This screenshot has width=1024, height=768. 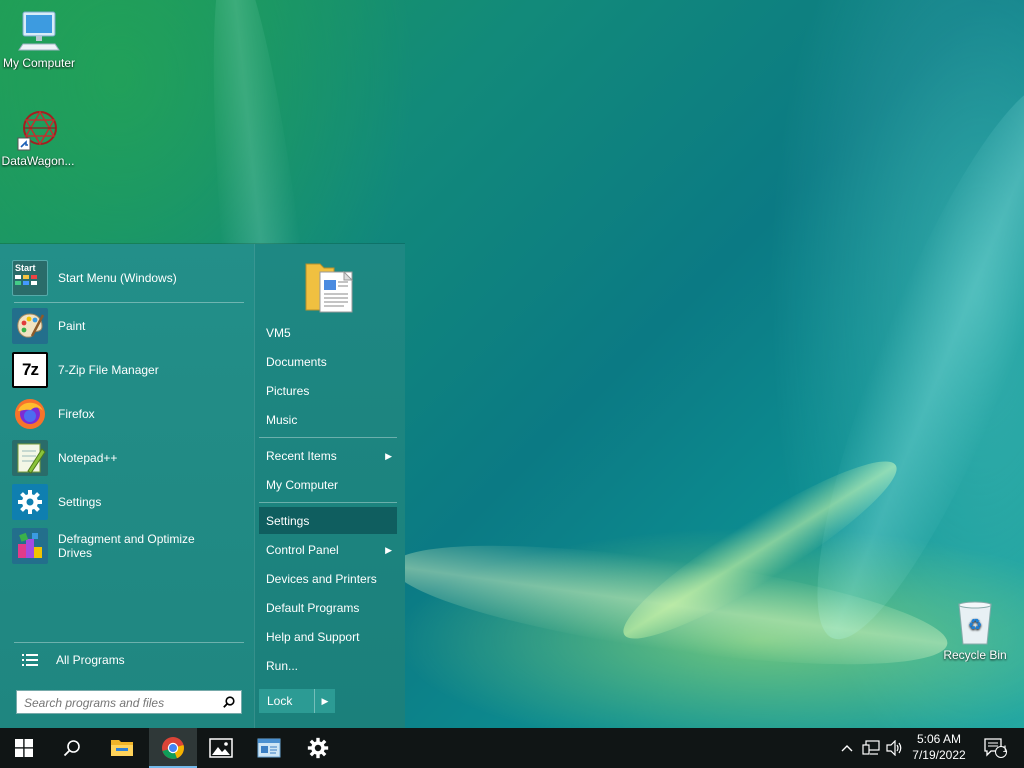 What do you see at coordinates (108, 370) in the screenshot?
I see `pinned-app-label: 7-Zip File Manager` at bounding box center [108, 370].